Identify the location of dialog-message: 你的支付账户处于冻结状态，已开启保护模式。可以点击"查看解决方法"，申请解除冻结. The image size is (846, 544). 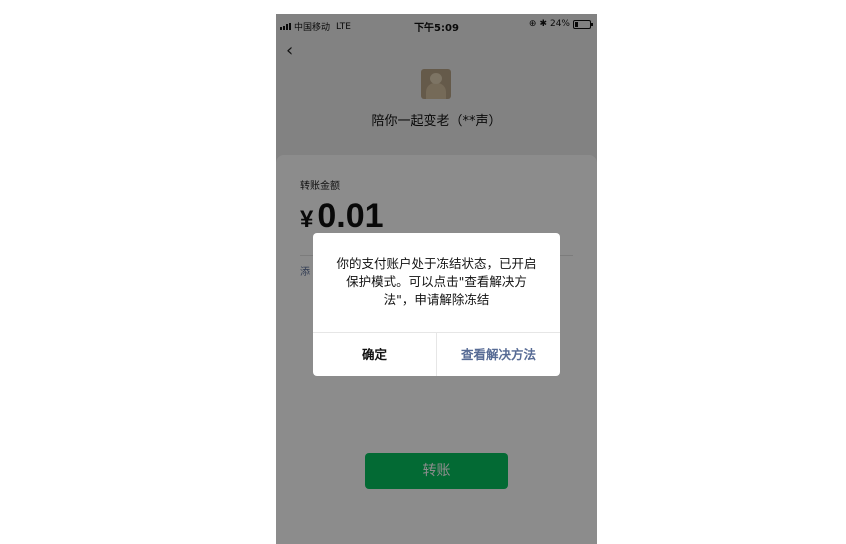
(436, 281).